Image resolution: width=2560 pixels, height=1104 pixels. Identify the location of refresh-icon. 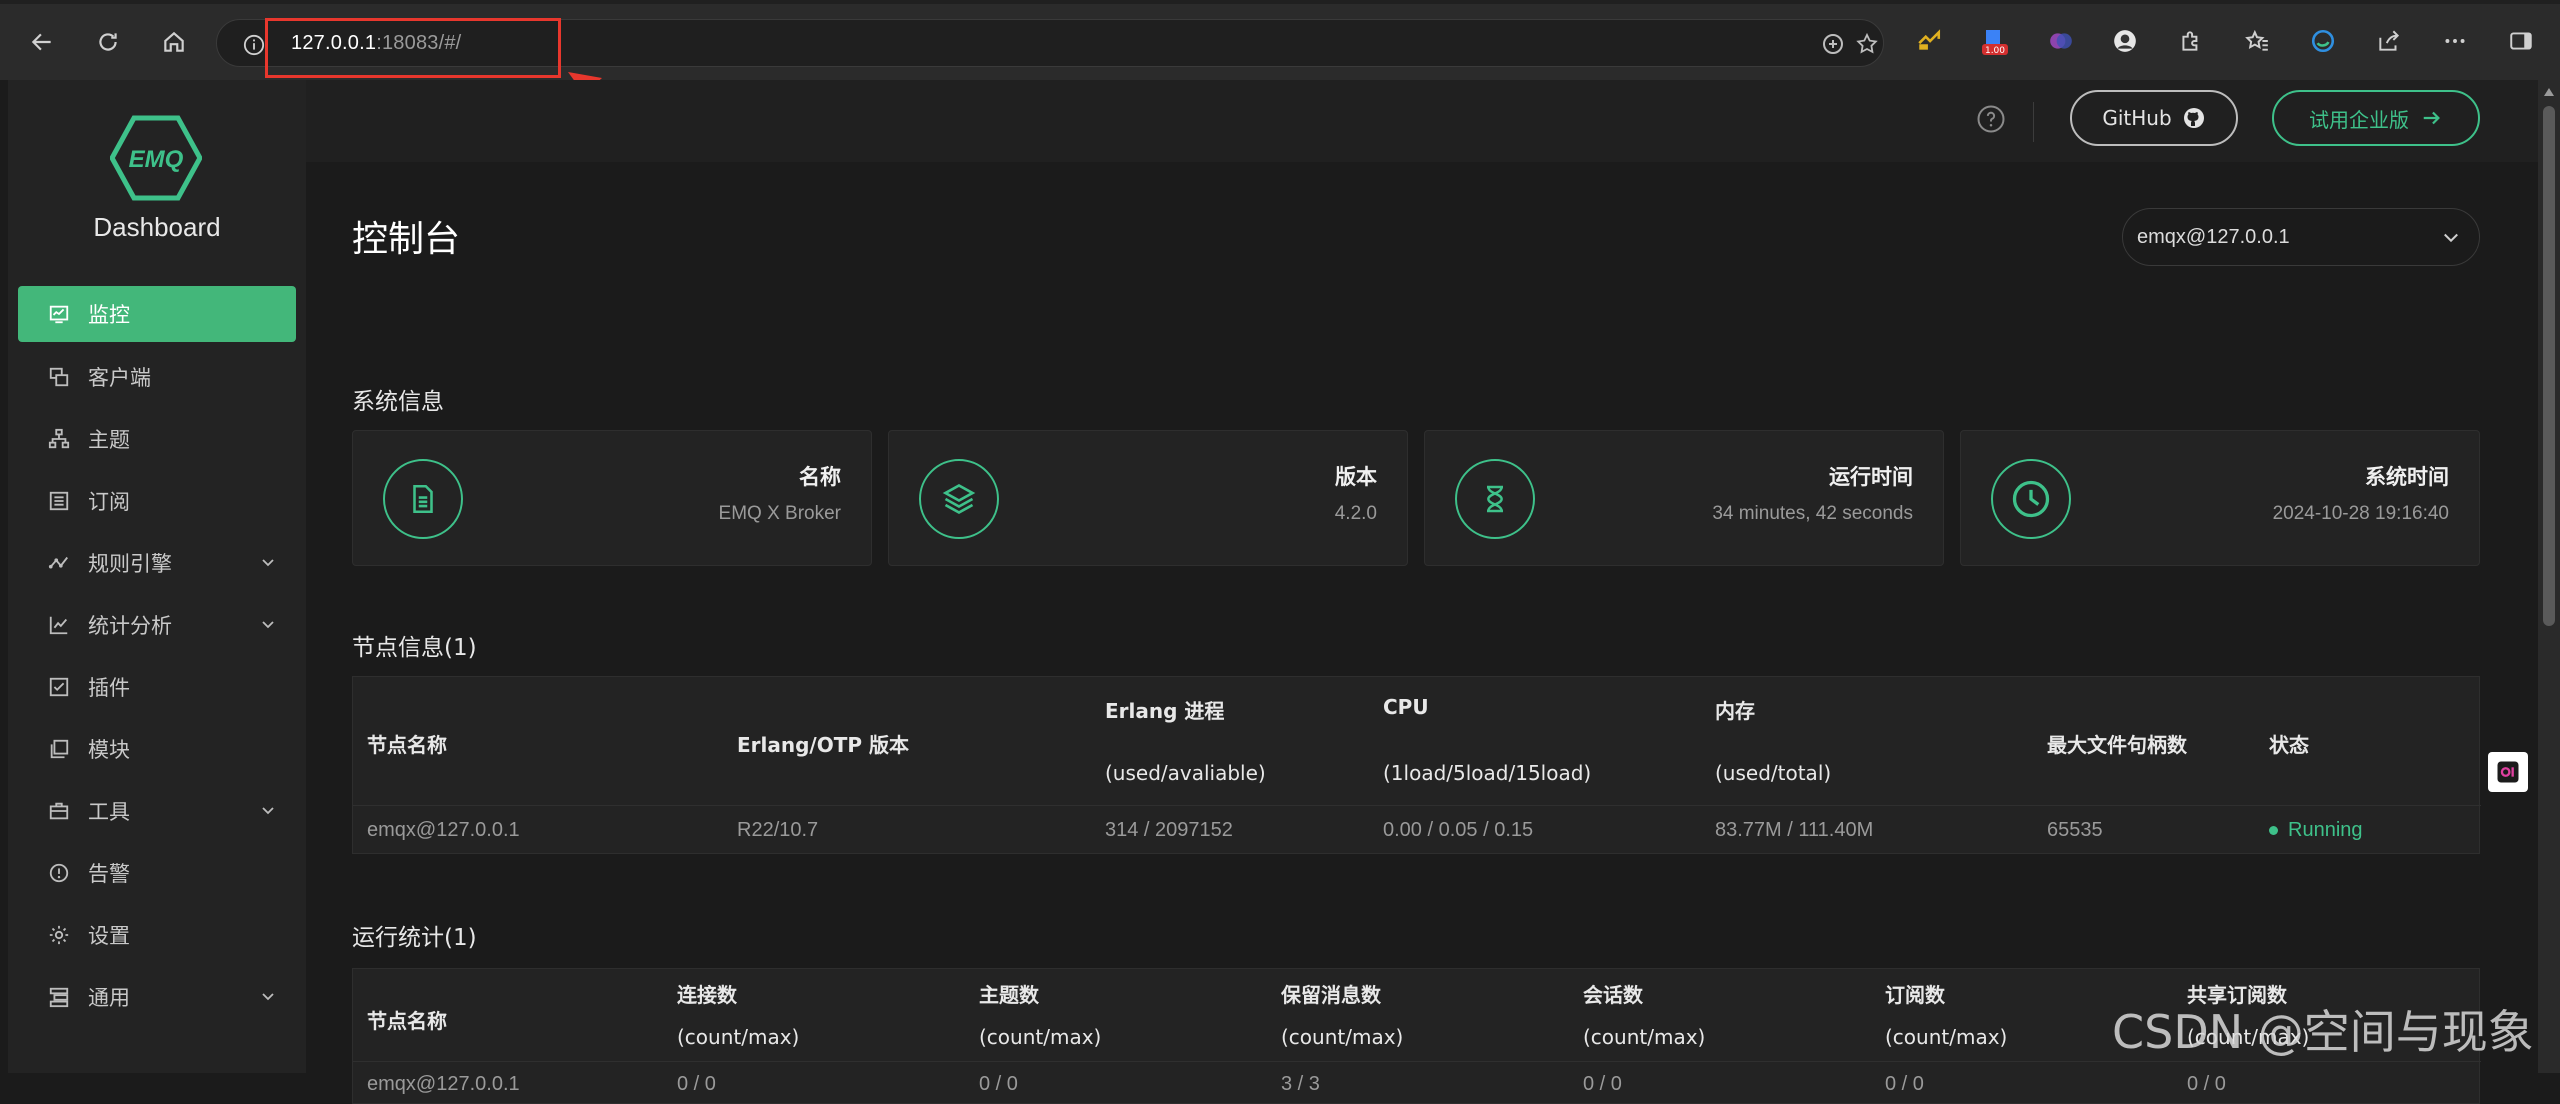
(108, 42).